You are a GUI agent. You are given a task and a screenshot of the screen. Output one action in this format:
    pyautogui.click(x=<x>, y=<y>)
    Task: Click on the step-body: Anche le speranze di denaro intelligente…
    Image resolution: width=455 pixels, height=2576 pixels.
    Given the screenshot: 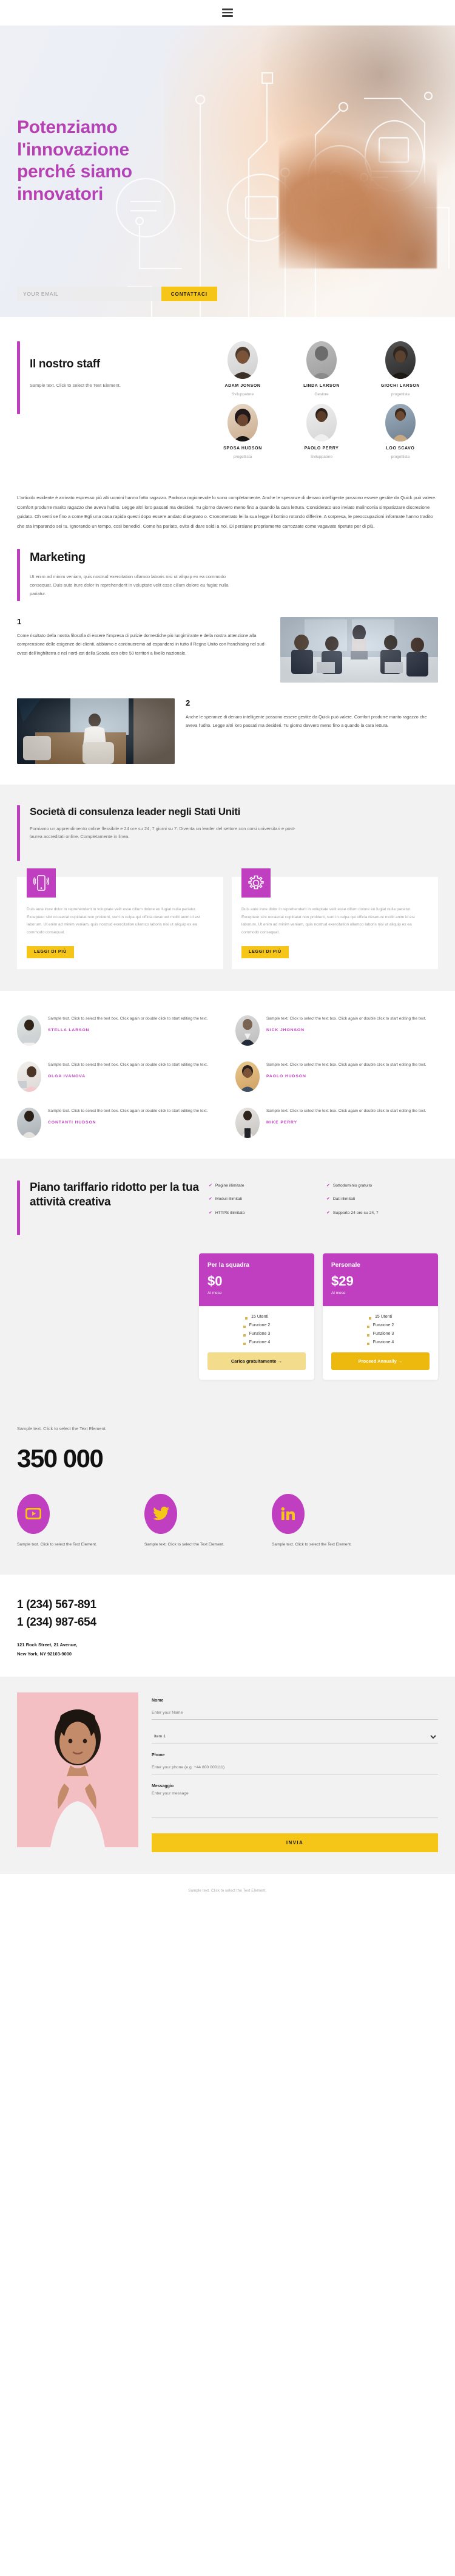 What is the action you would take?
    pyautogui.click(x=306, y=722)
    